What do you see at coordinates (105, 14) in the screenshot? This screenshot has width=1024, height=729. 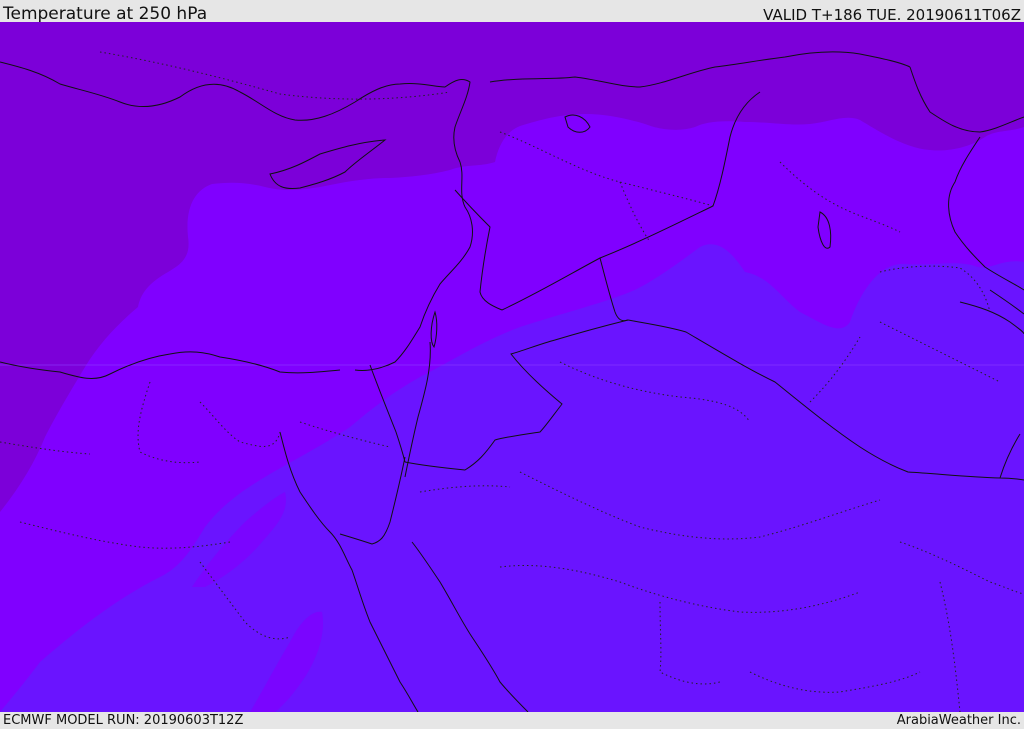 I see `map-title: Temperature at 250 hPa` at bounding box center [105, 14].